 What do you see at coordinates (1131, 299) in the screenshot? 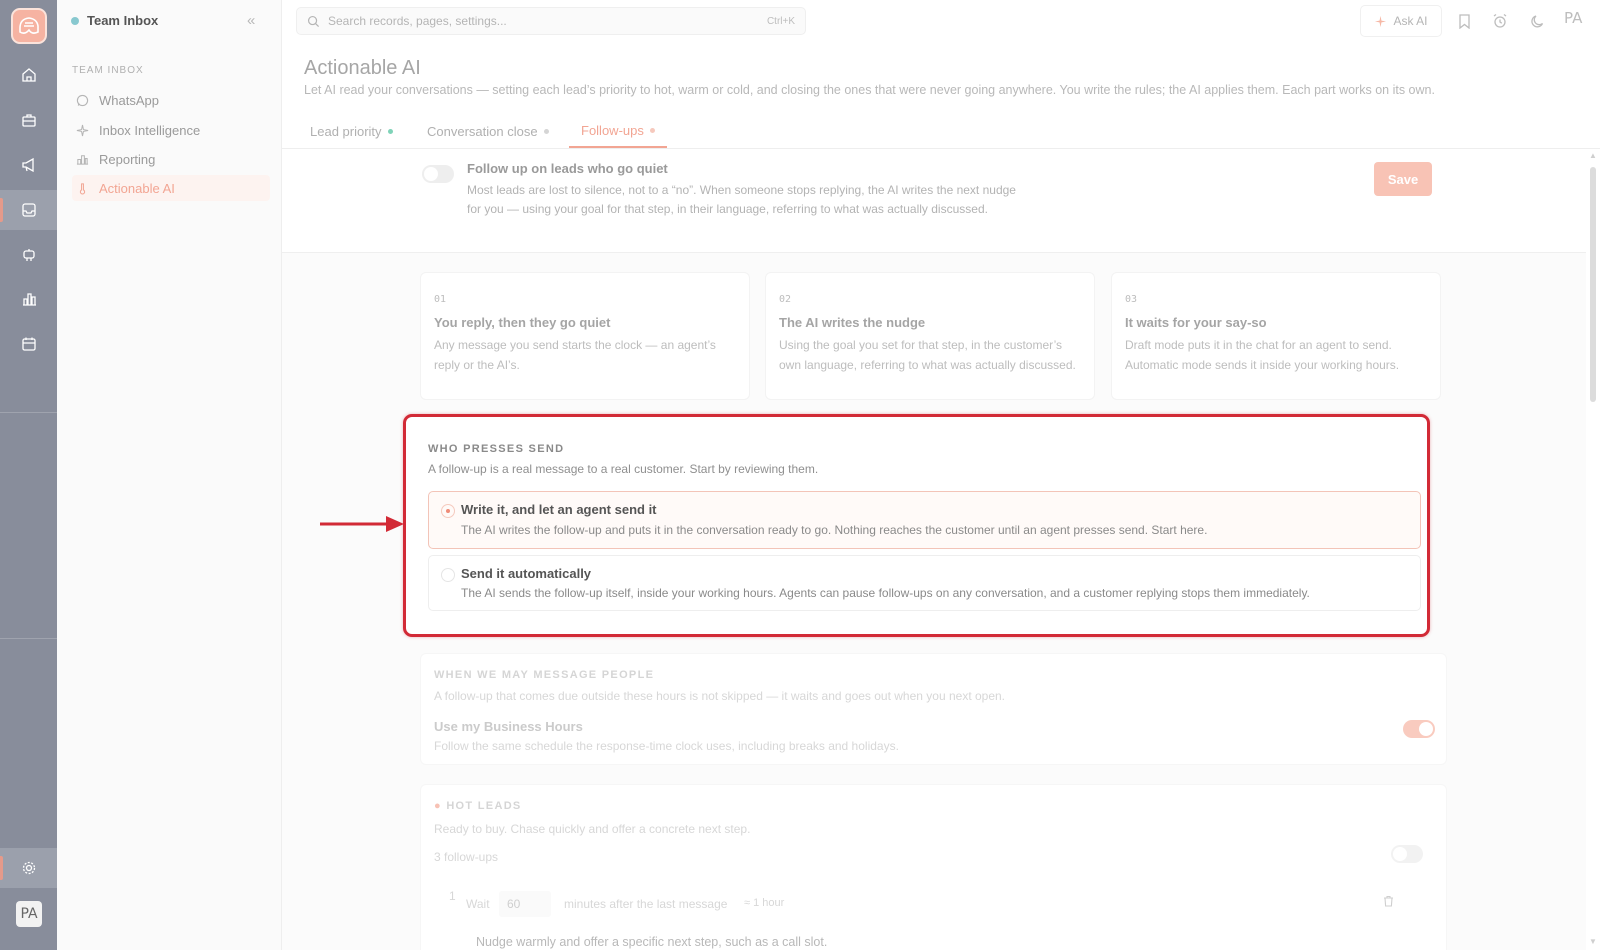
I see `step-number: 03` at bounding box center [1131, 299].